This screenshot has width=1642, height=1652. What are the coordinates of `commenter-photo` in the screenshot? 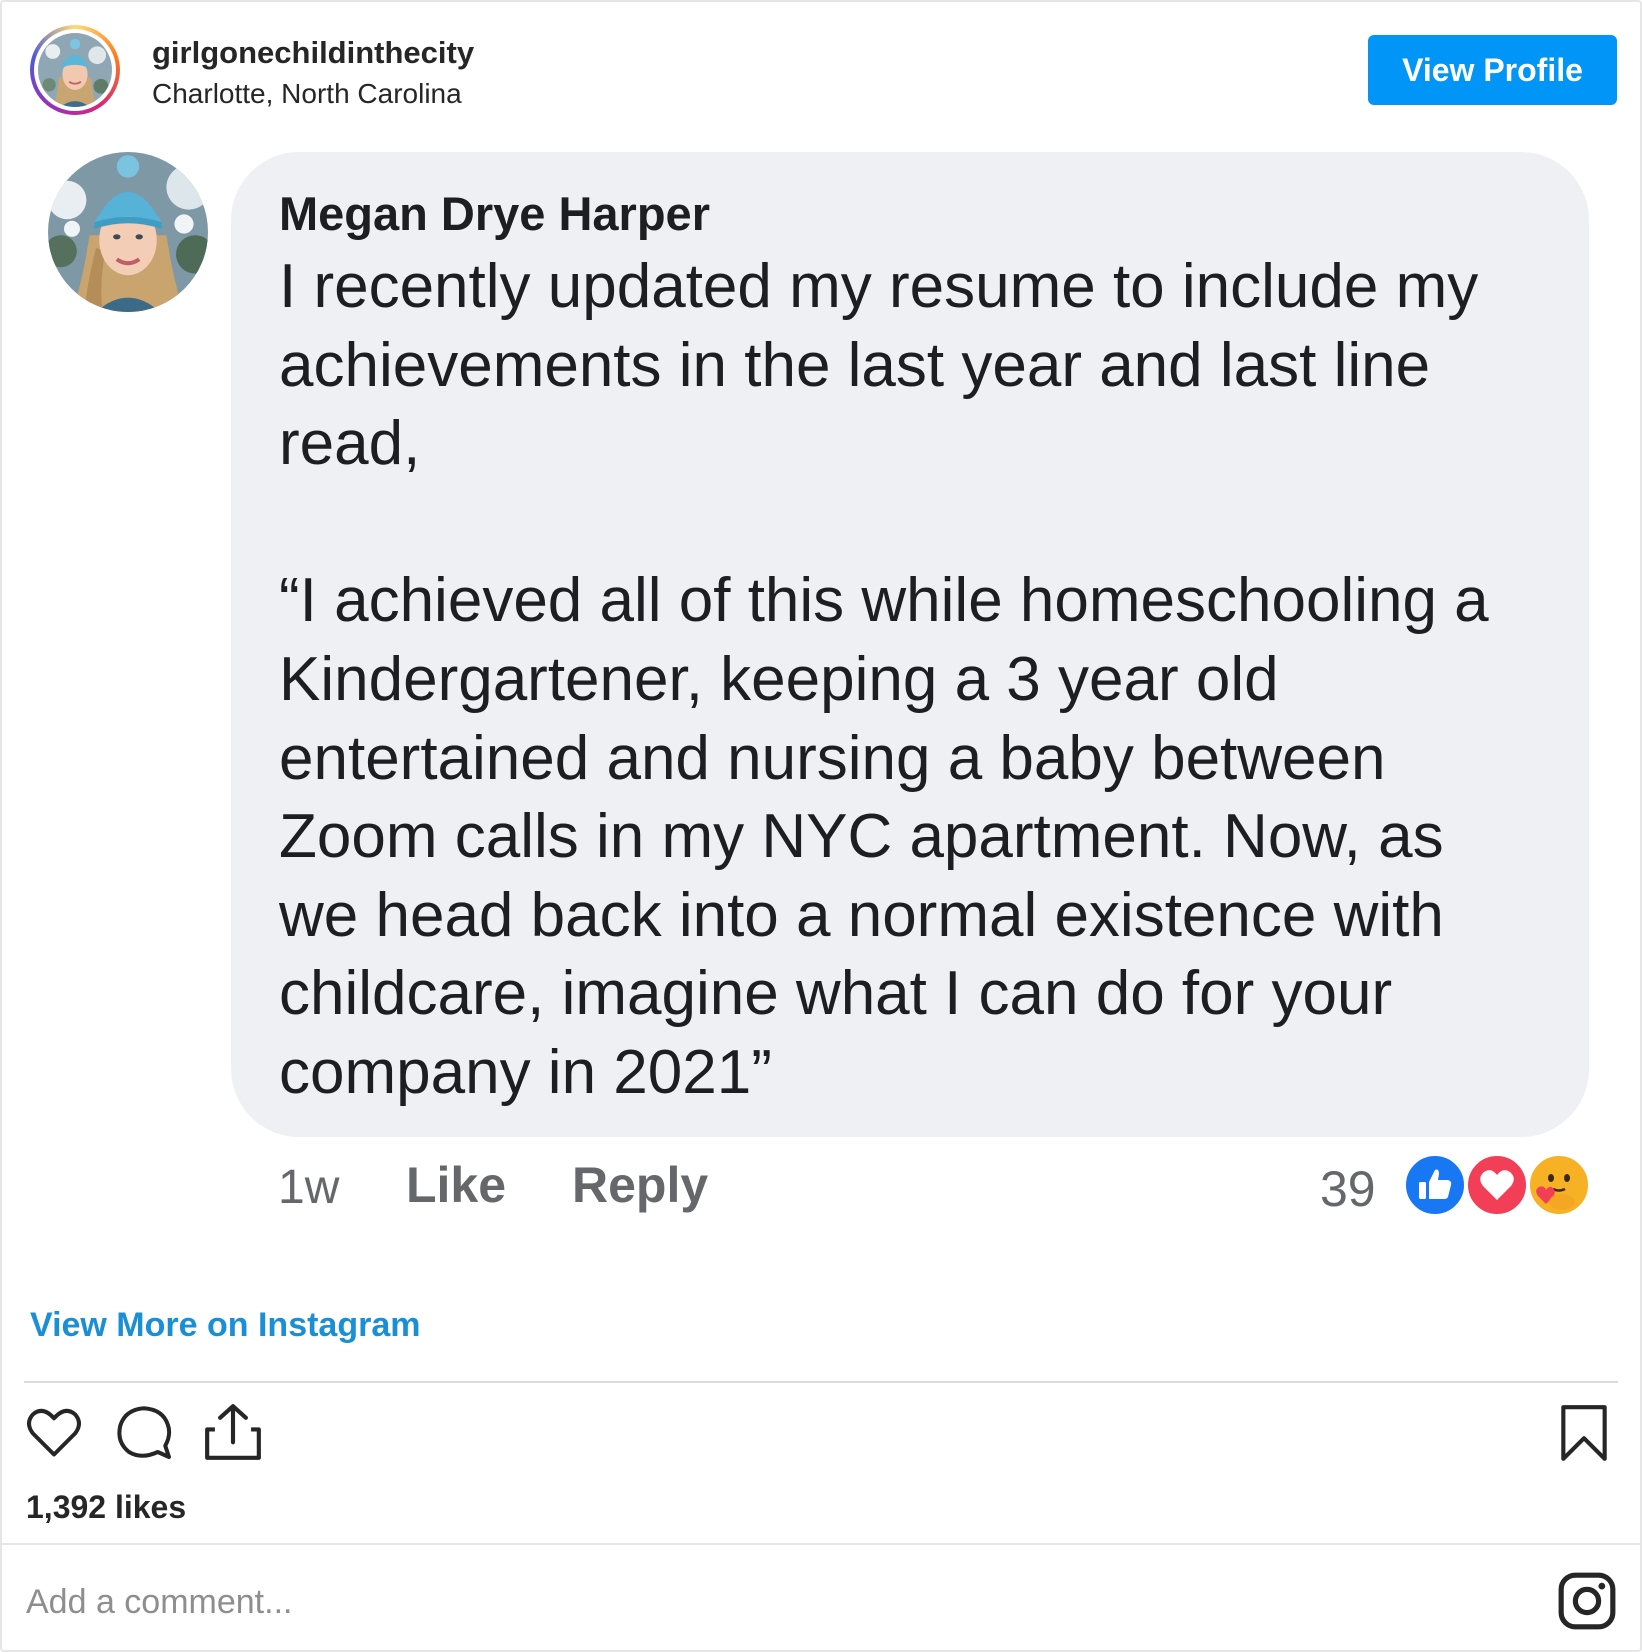 It's located at (128, 232).